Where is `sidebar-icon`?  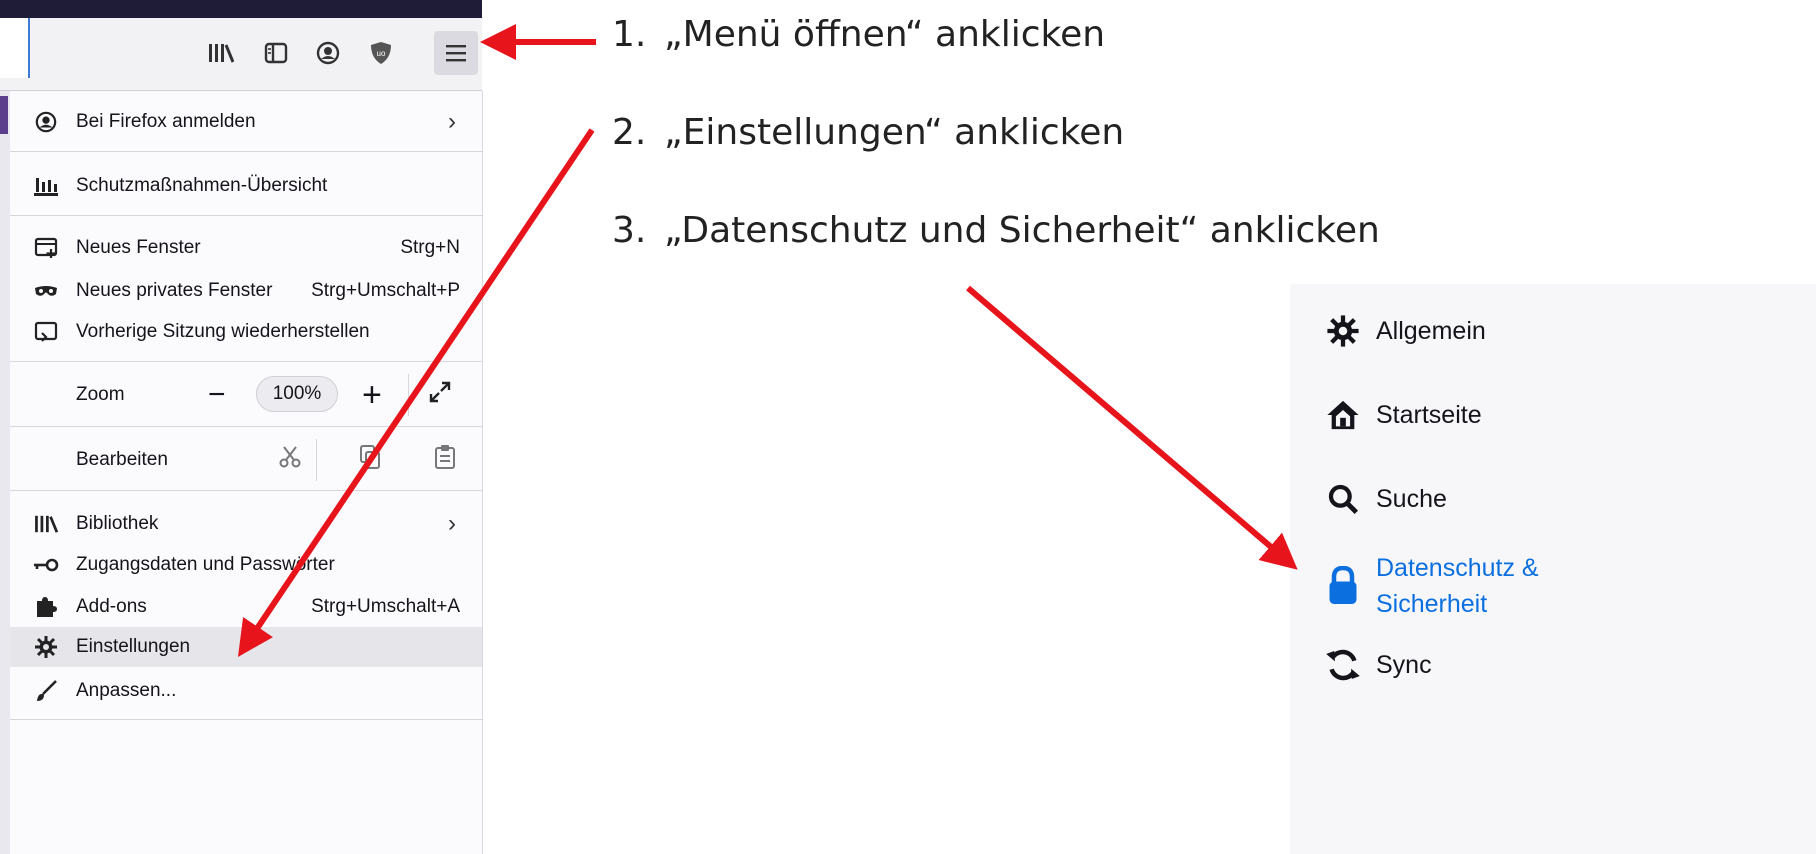
sidebar-icon is located at coordinates (276, 53).